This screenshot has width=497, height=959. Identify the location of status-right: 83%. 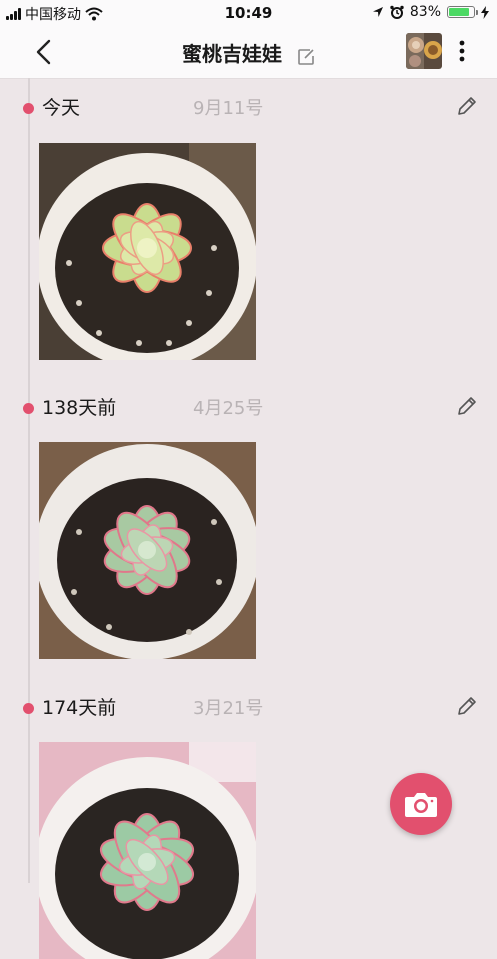
(430, 12).